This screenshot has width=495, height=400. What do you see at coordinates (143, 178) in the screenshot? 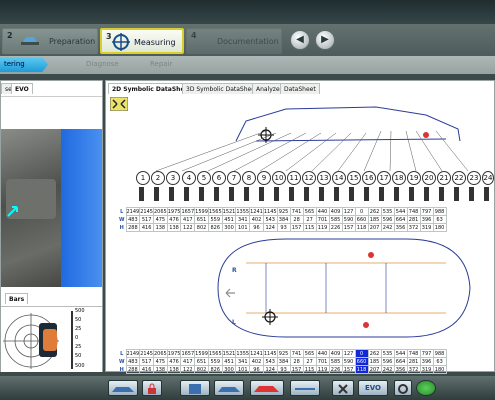
I see `point-number: 1` at bounding box center [143, 178].